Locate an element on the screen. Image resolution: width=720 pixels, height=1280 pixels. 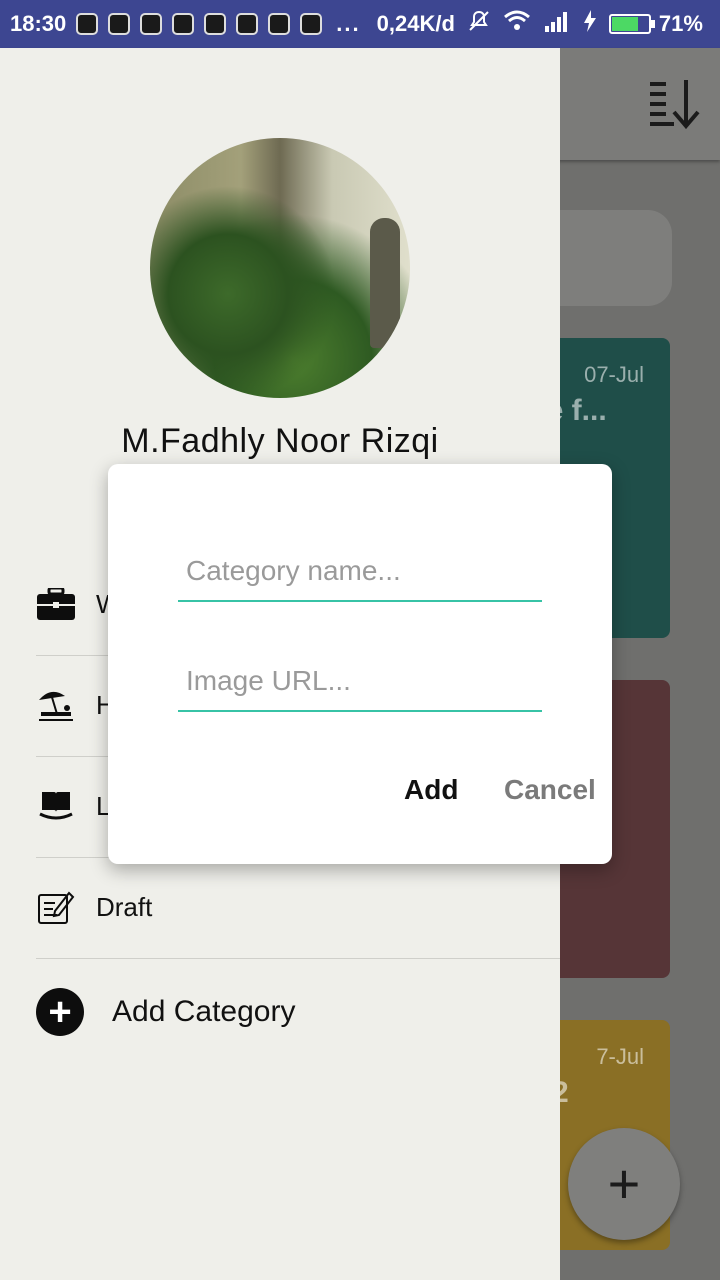
add-category-button: + Add Category is located at coordinates (165, 1012).